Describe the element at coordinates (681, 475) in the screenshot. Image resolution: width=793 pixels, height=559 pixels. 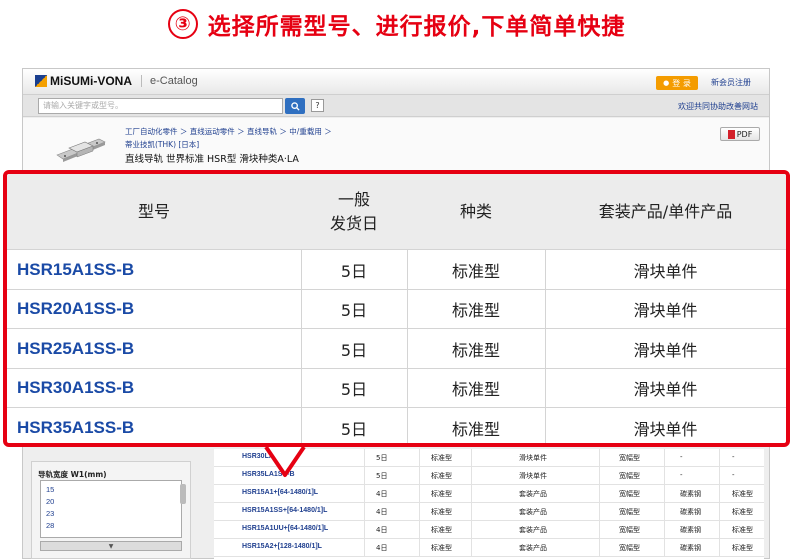
I see `bg-material: -` at that location.